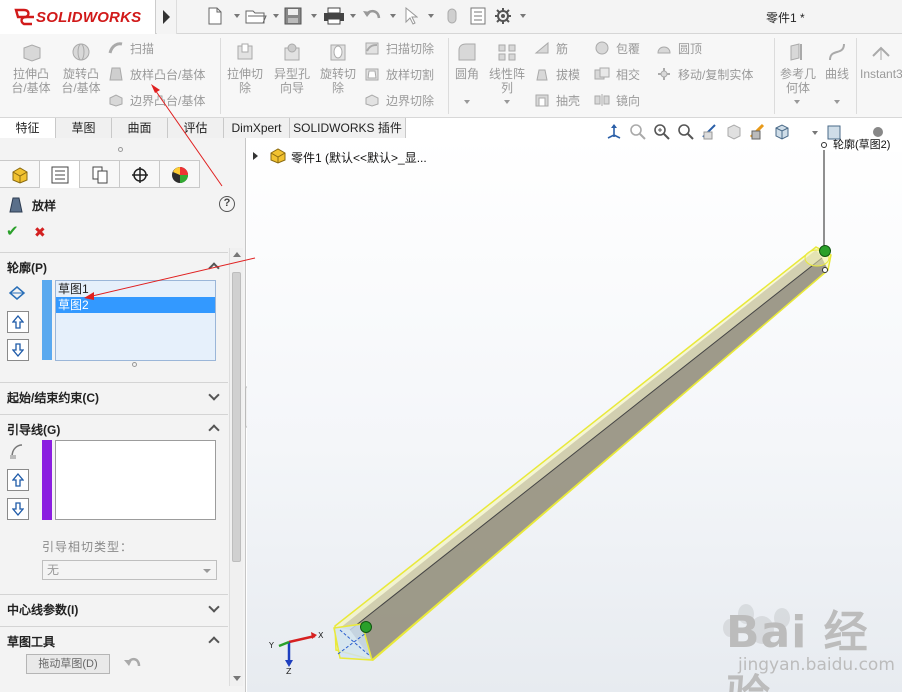 The height and width of the screenshot is (692, 902). Describe the element at coordinates (289, 670) in the screenshot. I see `svg-text: Z` at that location.